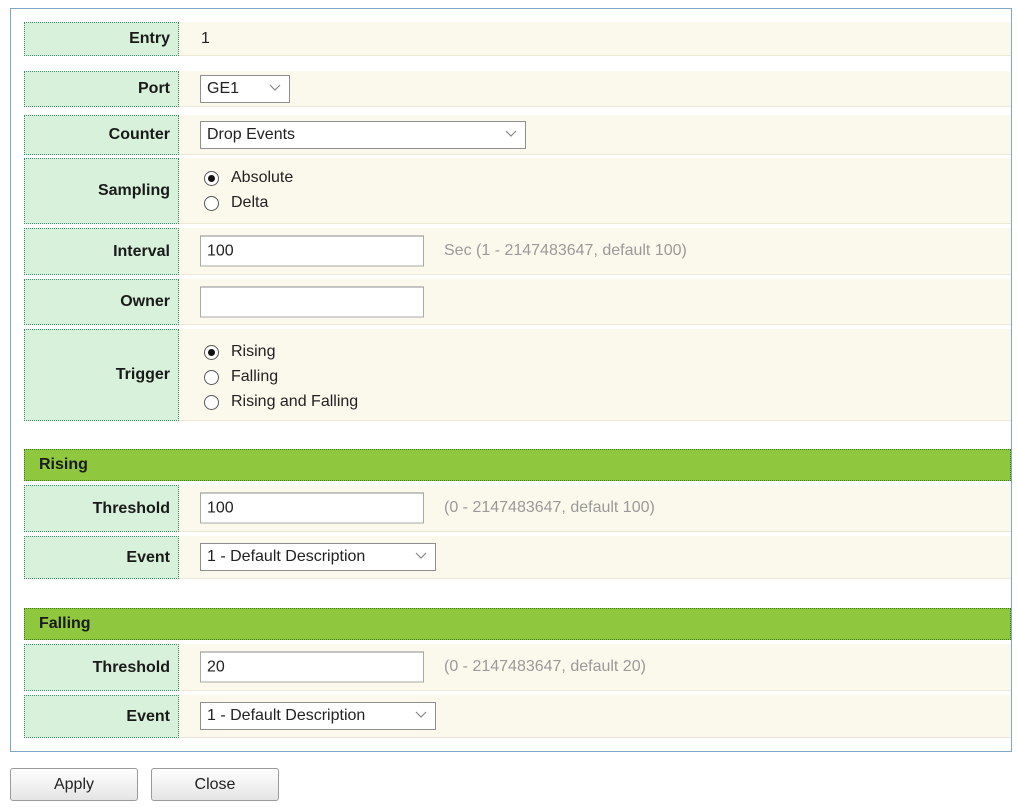 This screenshot has width=1017, height=807. Describe the element at coordinates (517, 191) in the screenshot. I see `sampling-row: Sampling Absolute Delta` at that location.